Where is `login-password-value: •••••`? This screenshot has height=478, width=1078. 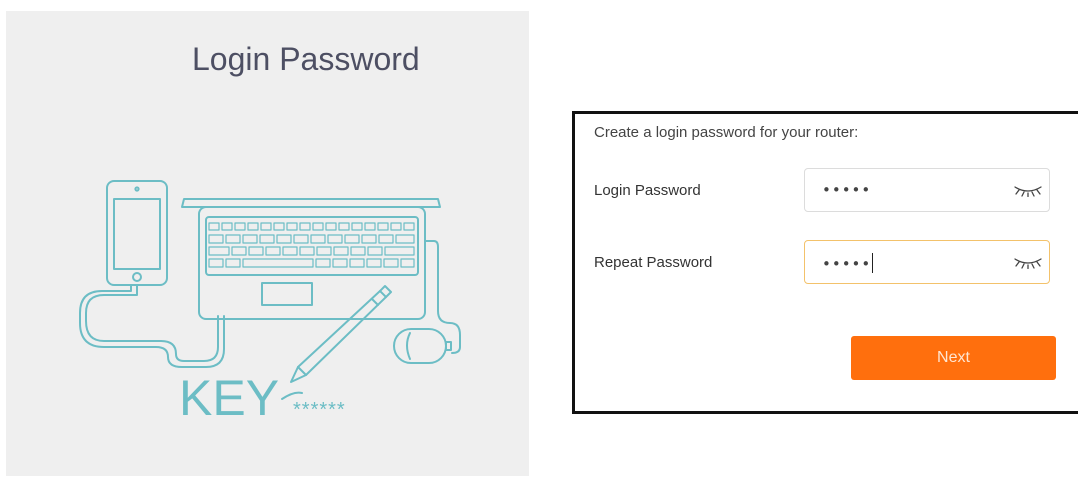 login-password-value: ••••• is located at coordinates (847, 190).